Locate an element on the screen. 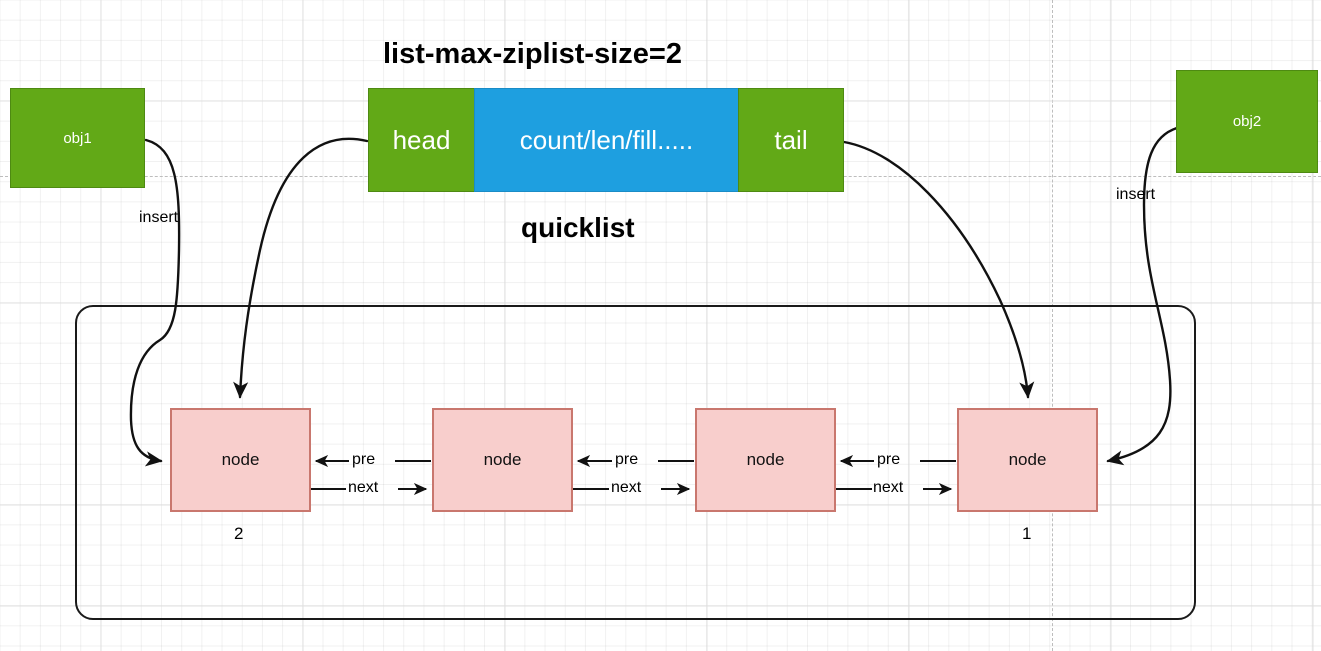 The height and width of the screenshot is (651, 1321). list-node-1: node is located at coordinates (240, 460).